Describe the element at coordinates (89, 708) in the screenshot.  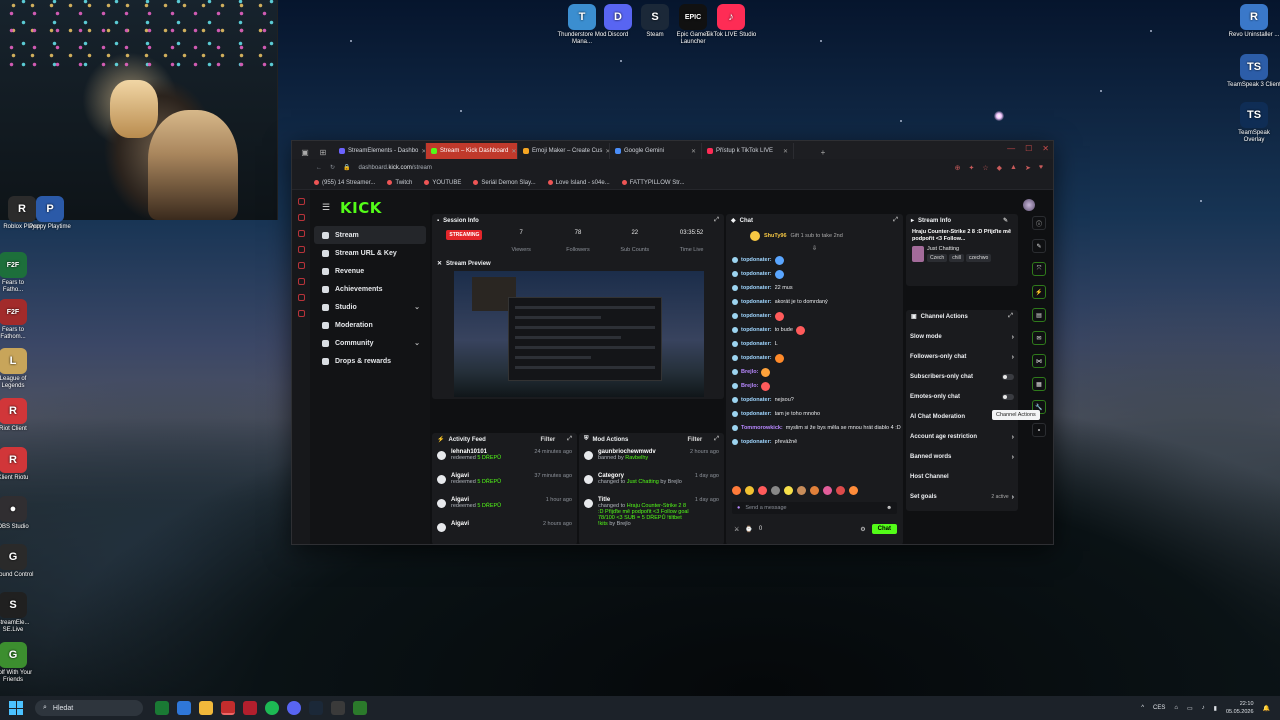
I see `taskbar-search: ⌕ Hledat` at that location.